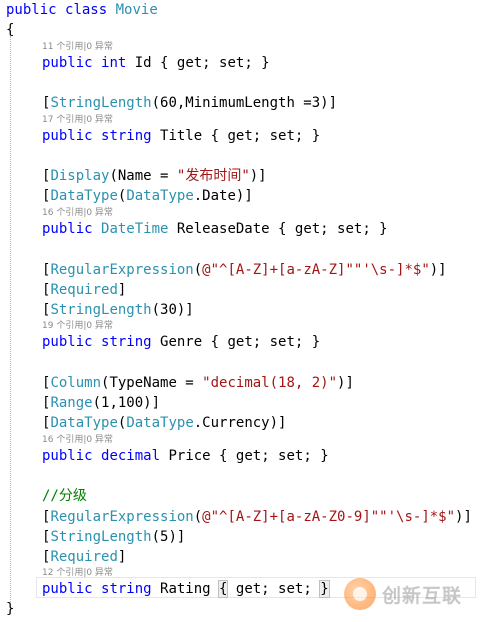 The image size is (482, 622). I want to click on identifier: Rating, so click(185, 589).